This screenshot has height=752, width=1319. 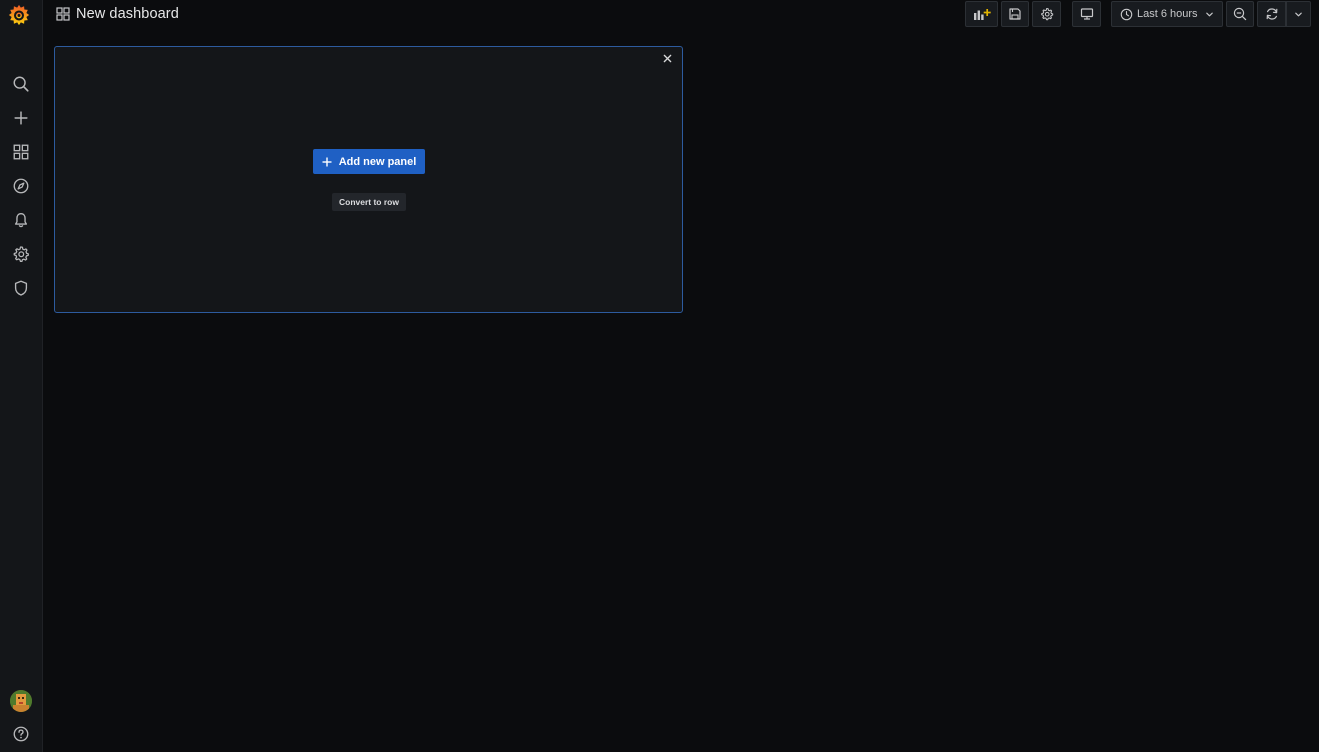 I want to click on sidebar-item-alerting, so click(x=21, y=220).